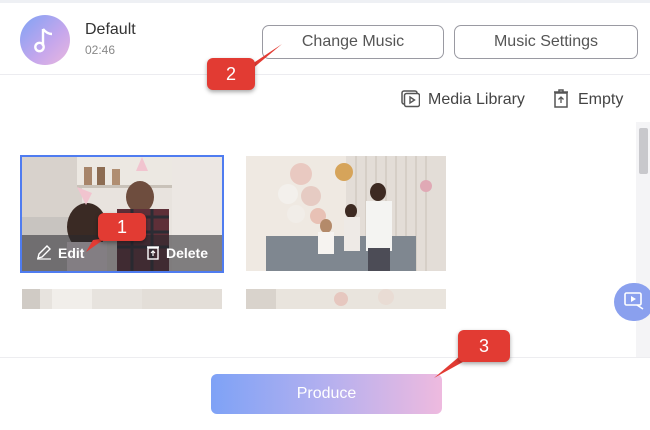 This screenshot has width=650, height=430. I want to click on produce-button: Produce, so click(326, 394).